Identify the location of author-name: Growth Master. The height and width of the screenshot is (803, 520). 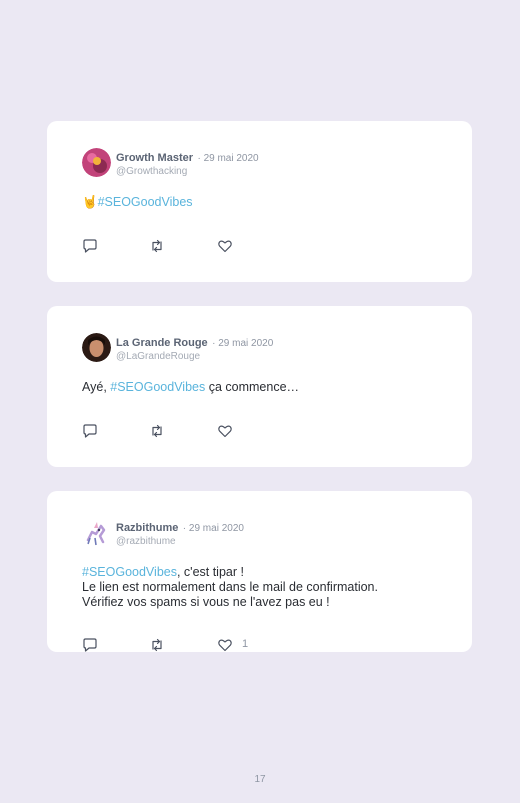
(154, 158).